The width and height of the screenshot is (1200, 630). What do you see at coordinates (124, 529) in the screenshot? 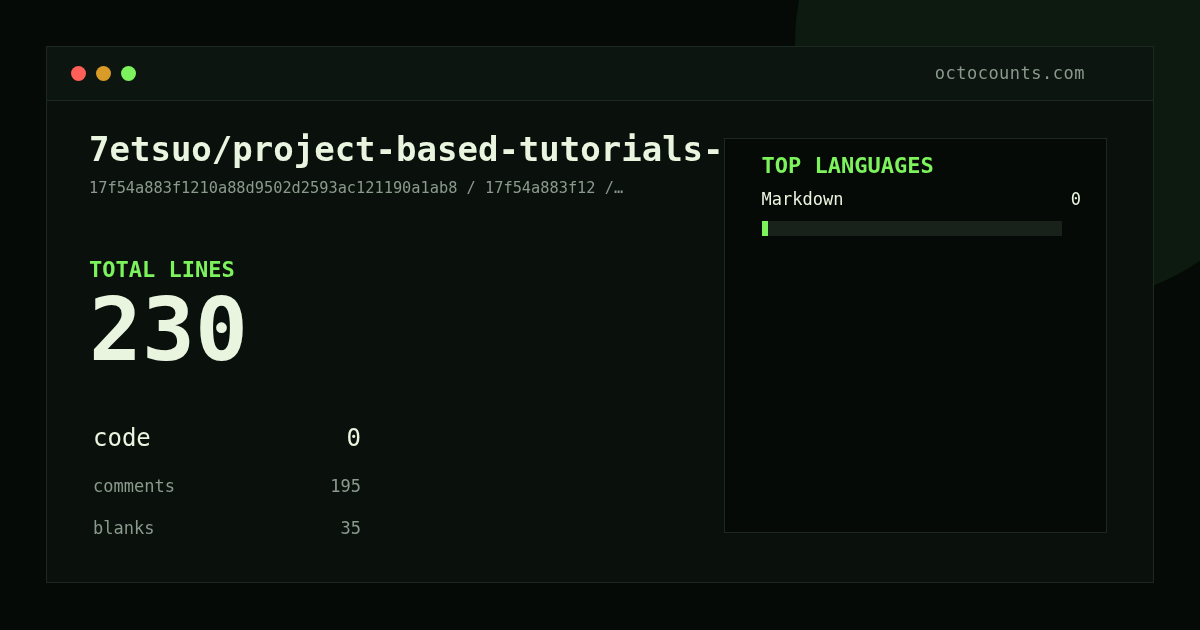
I see `stat-label: blanks` at bounding box center [124, 529].